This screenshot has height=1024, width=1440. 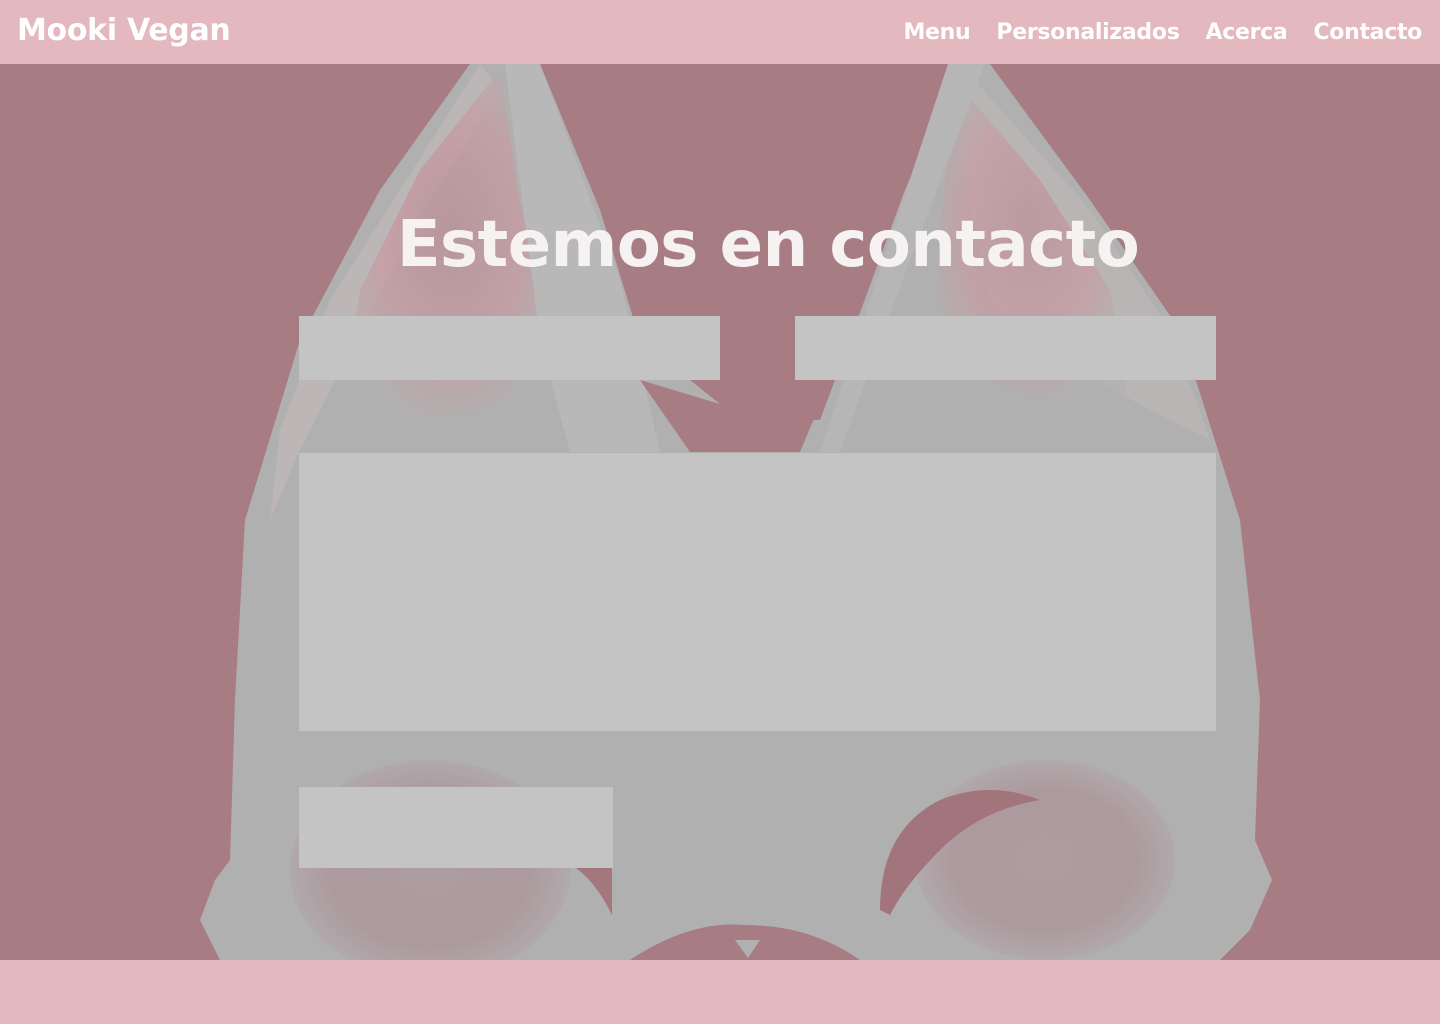 I want to click on nav-link-acerca: Acerca, so click(x=1247, y=32).